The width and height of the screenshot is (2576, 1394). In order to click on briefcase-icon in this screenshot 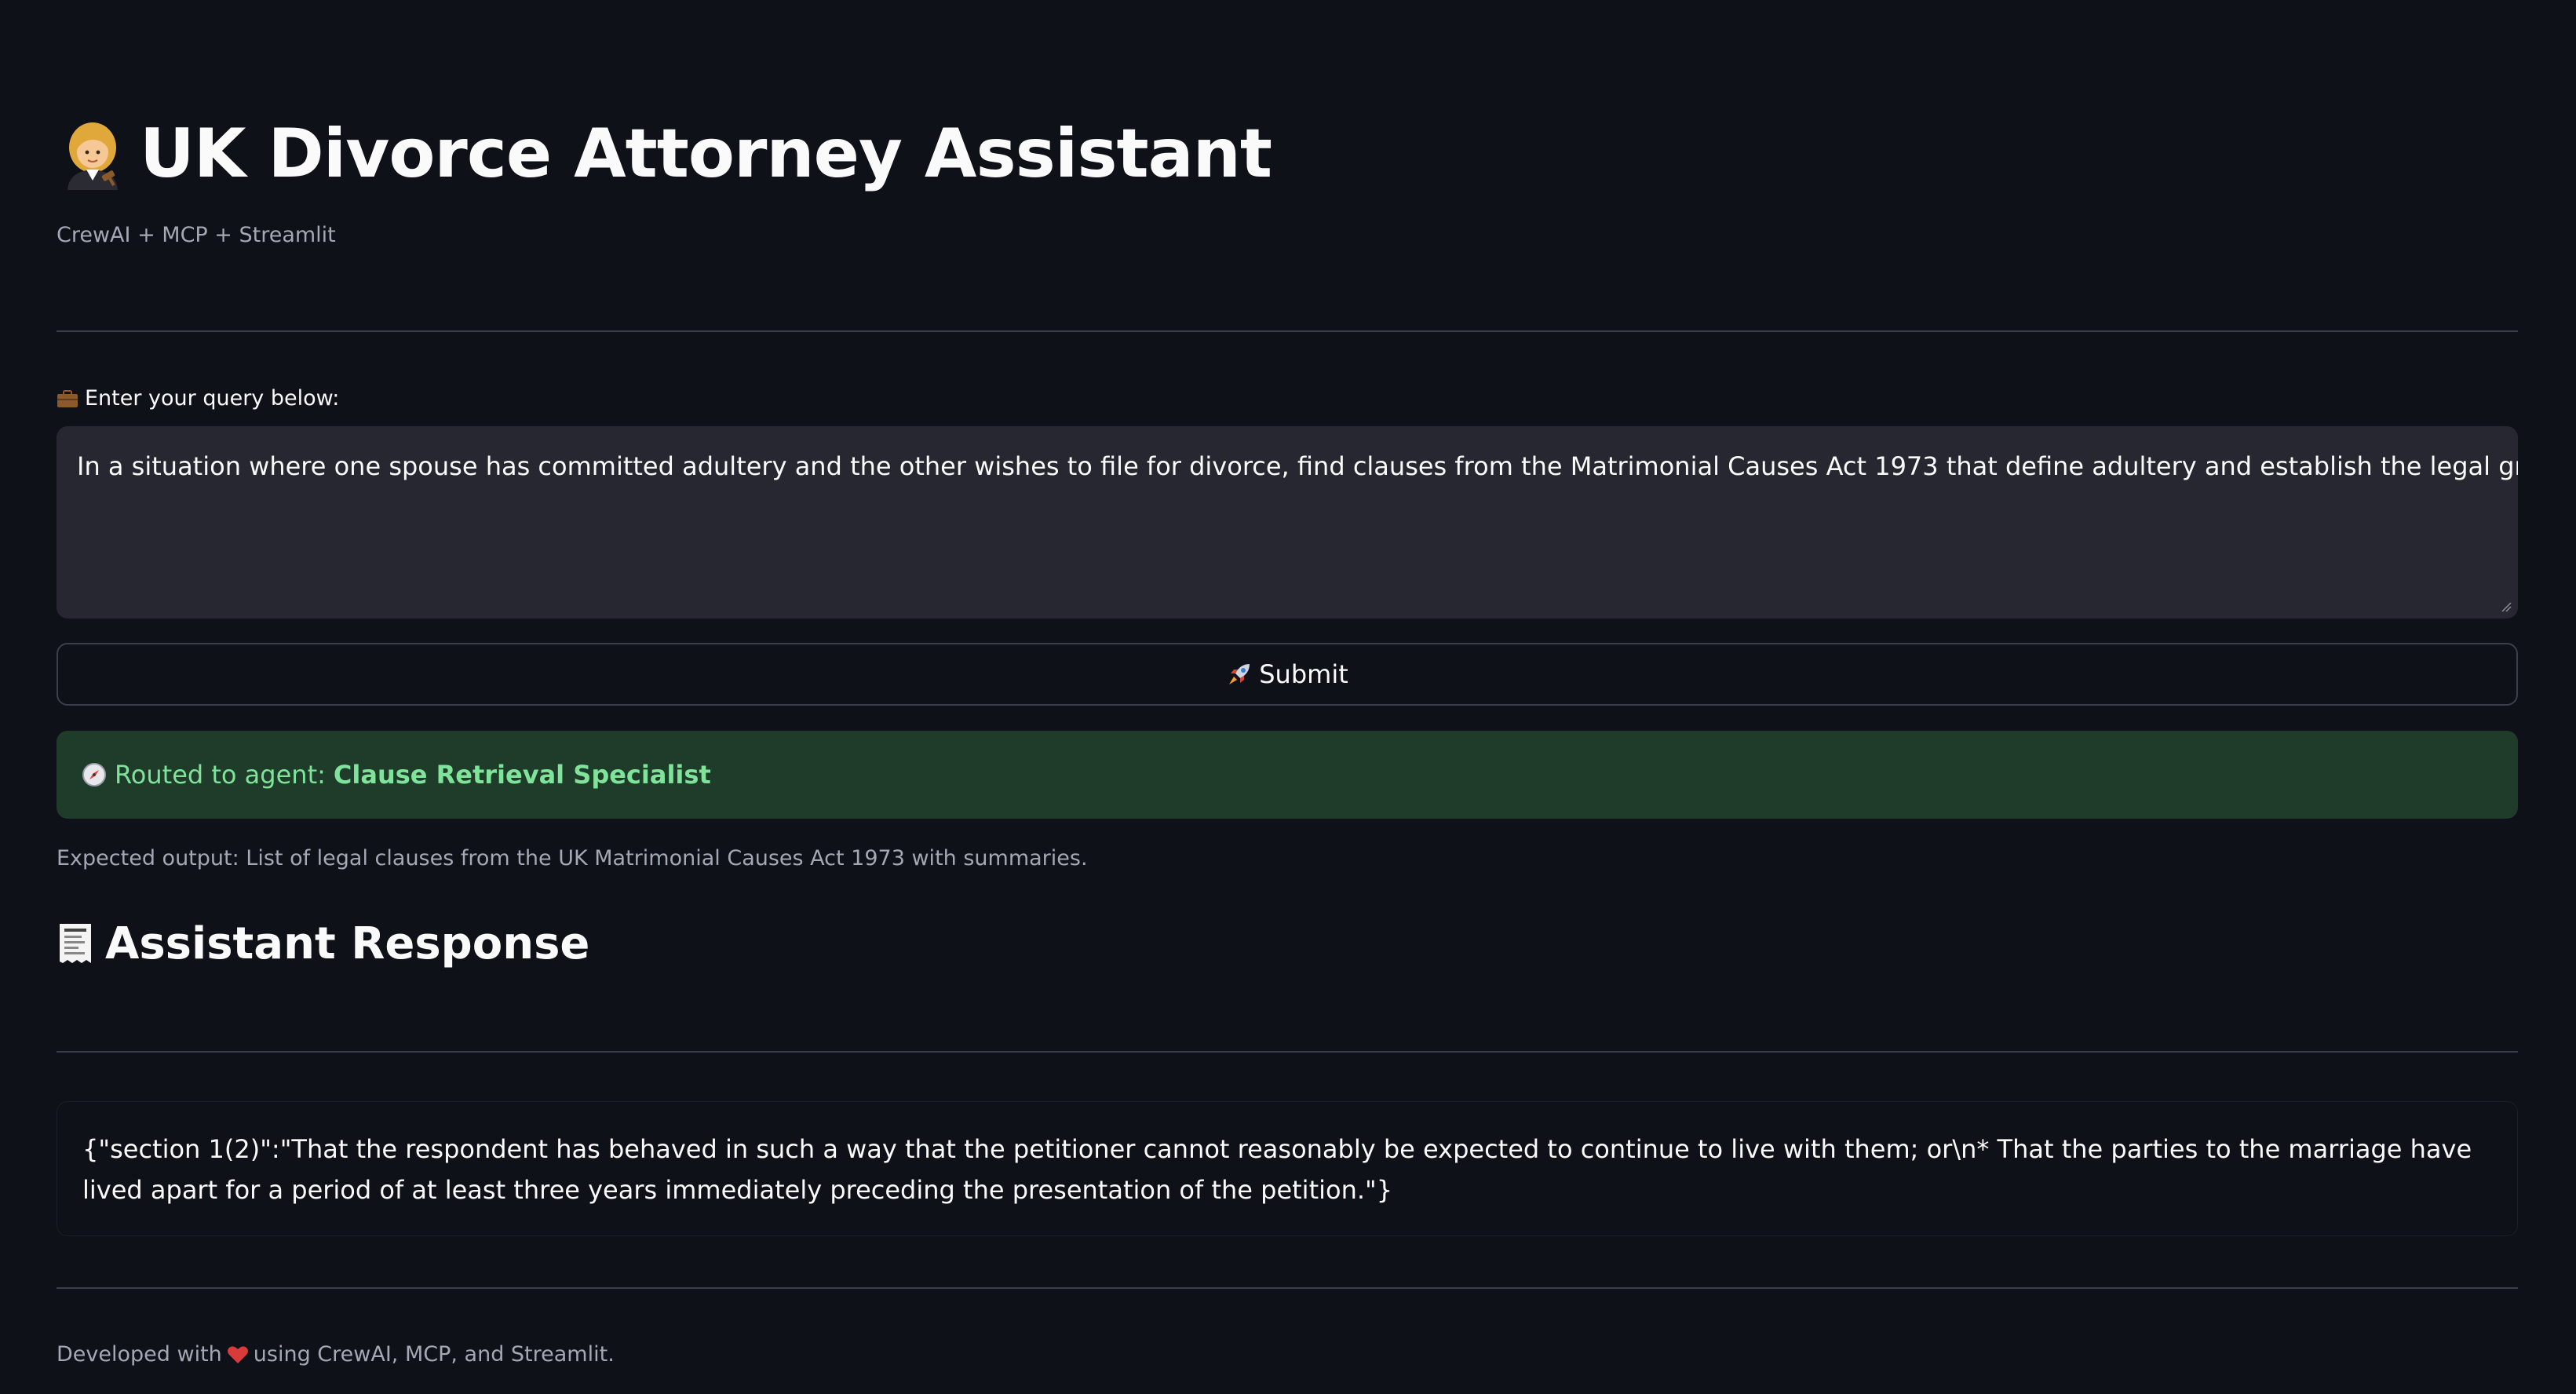, I will do `click(67, 398)`.